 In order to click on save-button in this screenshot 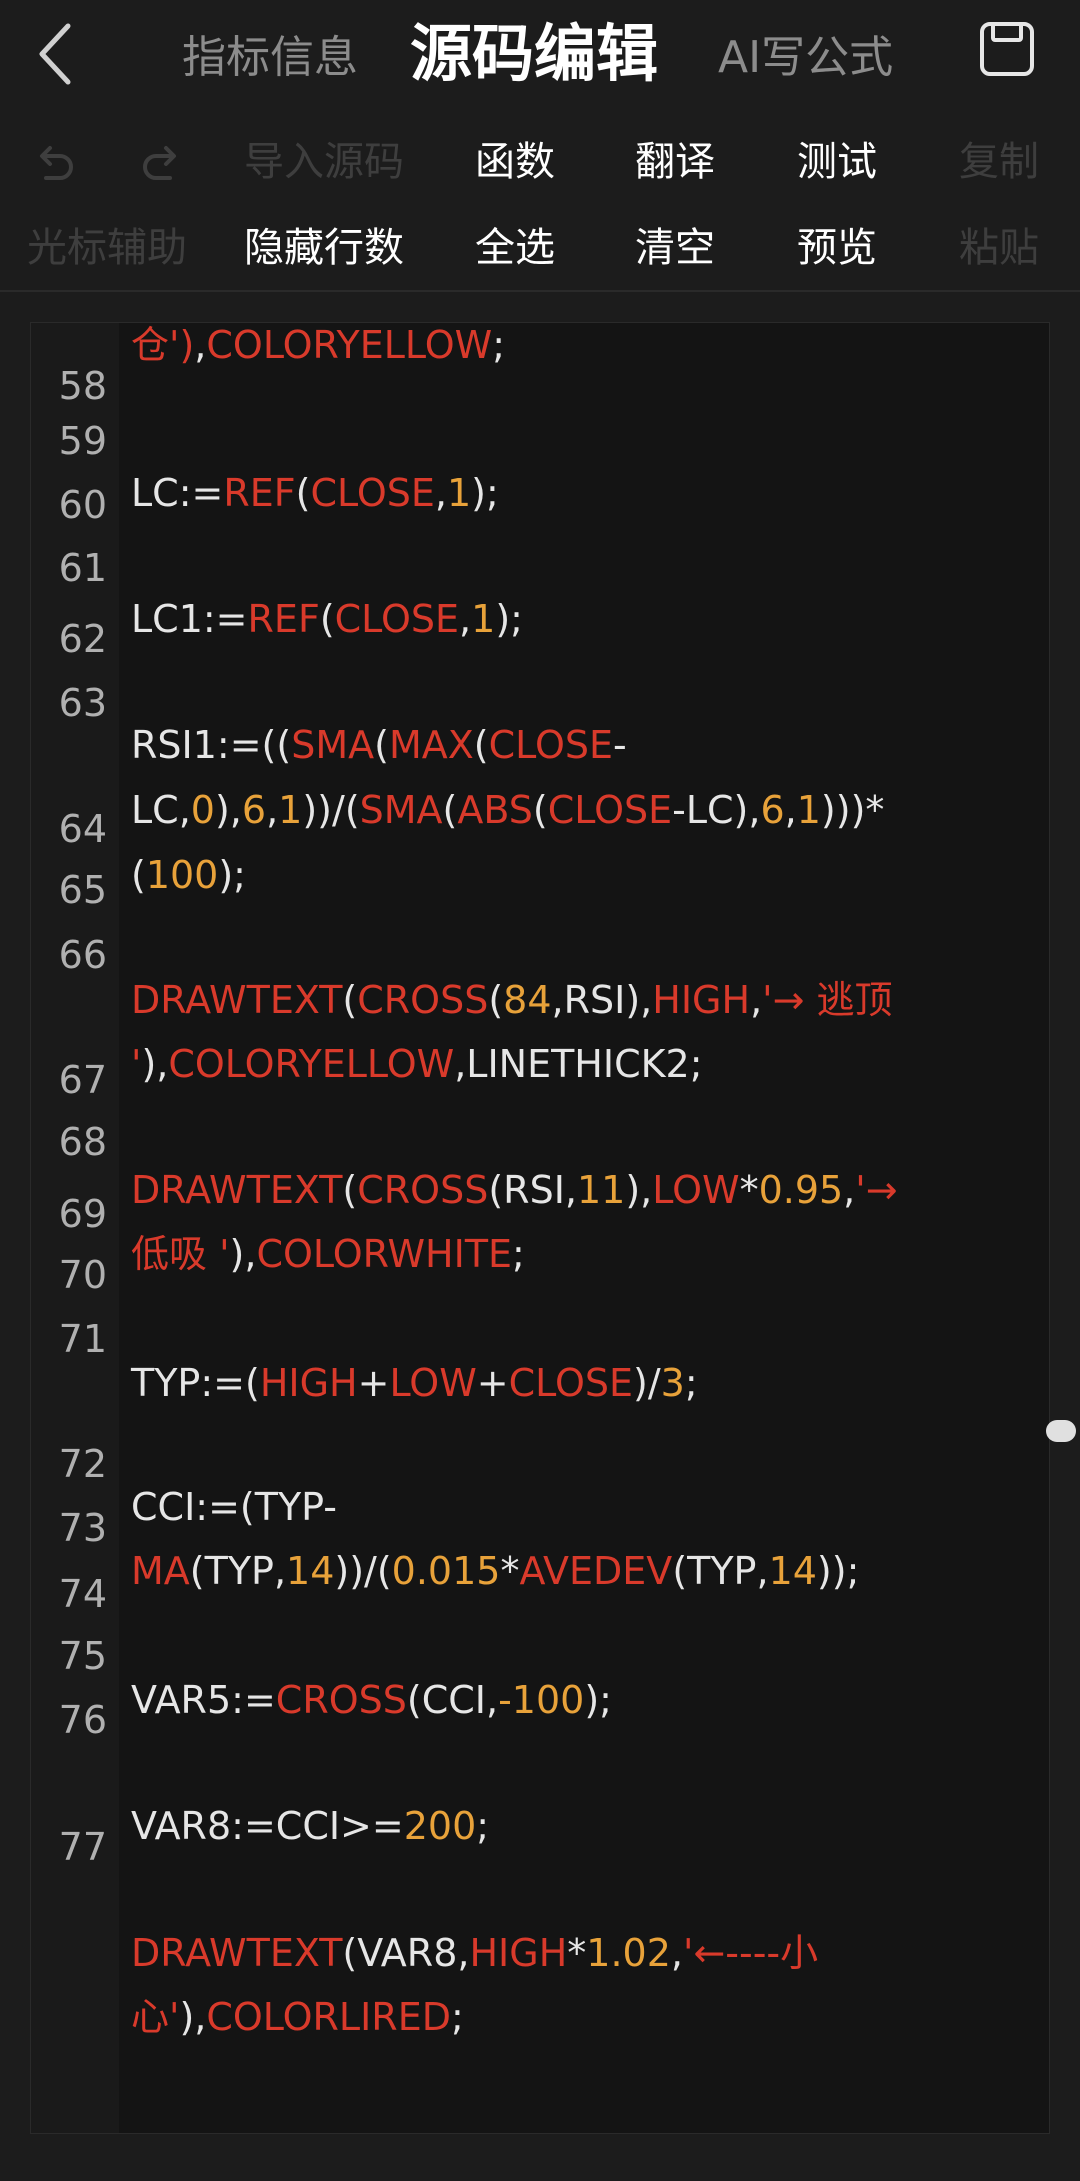, I will do `click(1007, 49)`.